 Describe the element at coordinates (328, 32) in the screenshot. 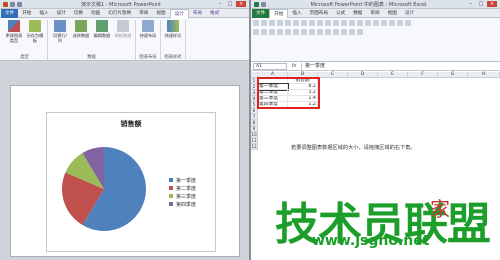

I see `cell-style-icon` at that location.